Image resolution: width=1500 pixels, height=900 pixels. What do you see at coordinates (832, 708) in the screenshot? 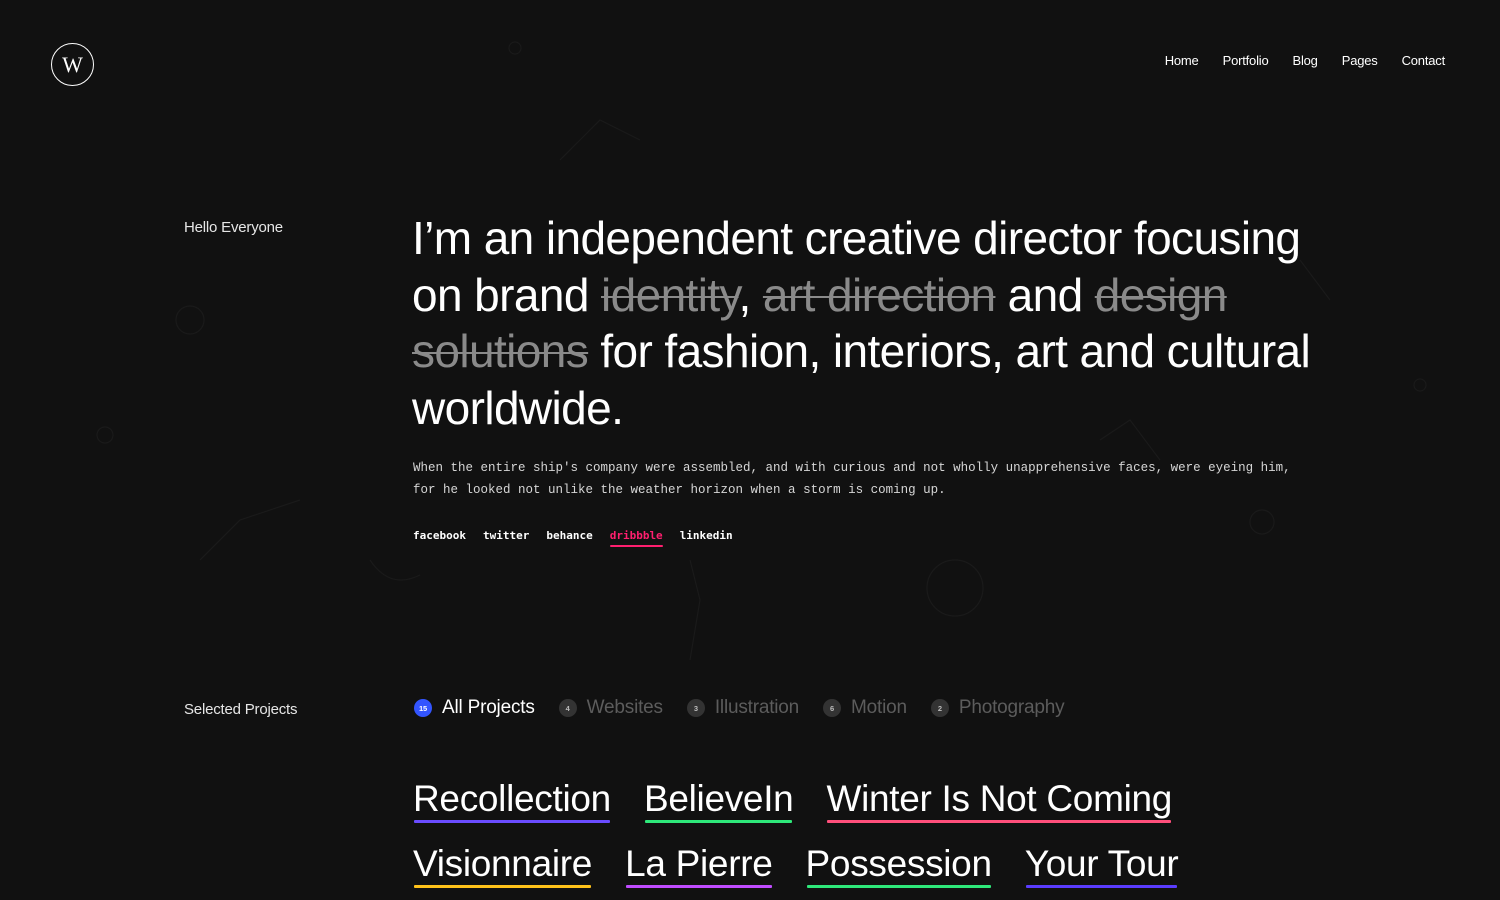
I see `filter-count-badge: 6` at bounding box center [832, 708].